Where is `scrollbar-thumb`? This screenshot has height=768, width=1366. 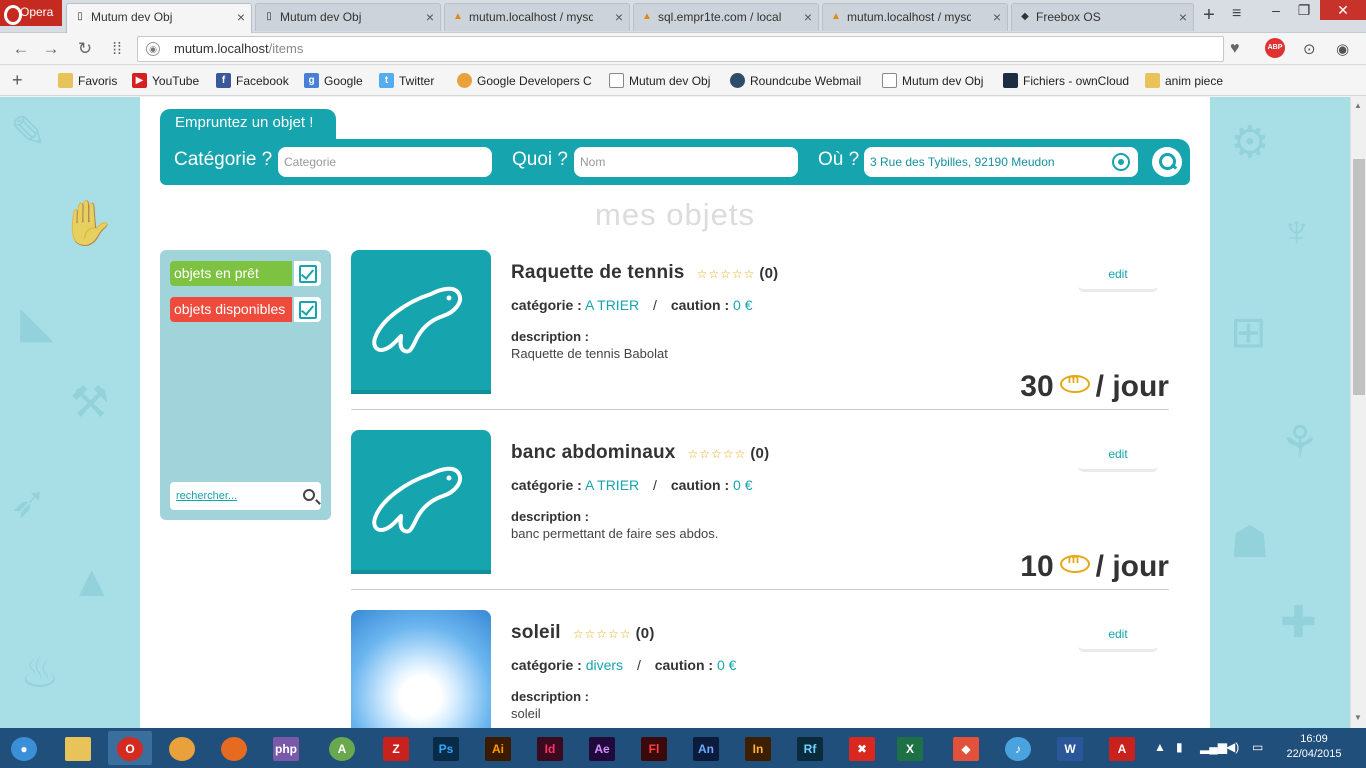 scrollbar-thumb is located at coordinates (1359, 277).